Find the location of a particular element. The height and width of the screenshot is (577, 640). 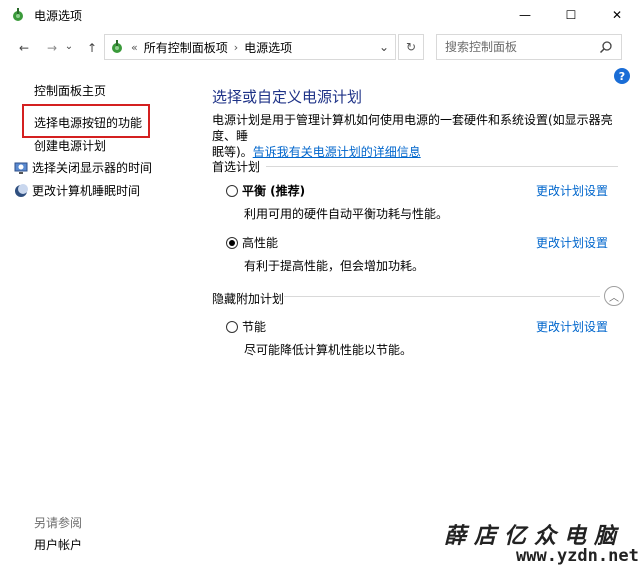

address-bar: « 所有控制面板项 › 电源选项 ⌄ is located at coordinates (250, 47).